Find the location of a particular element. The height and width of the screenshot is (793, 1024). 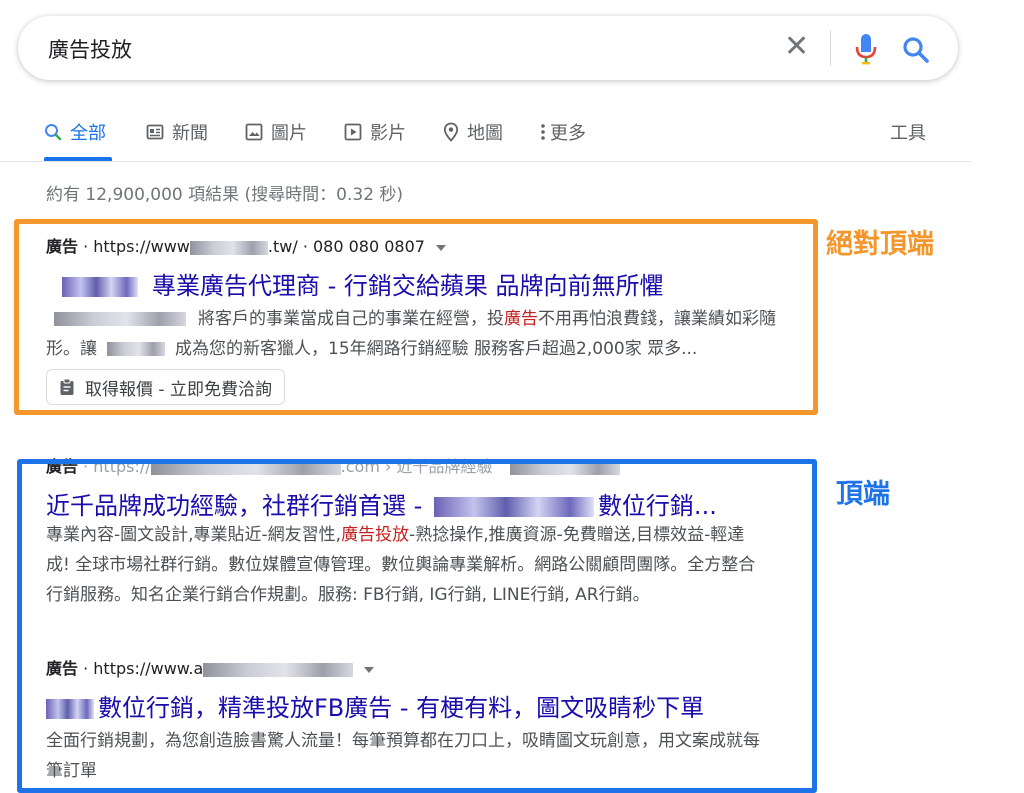

map-pin-icon is located at coordinates (451, 132).